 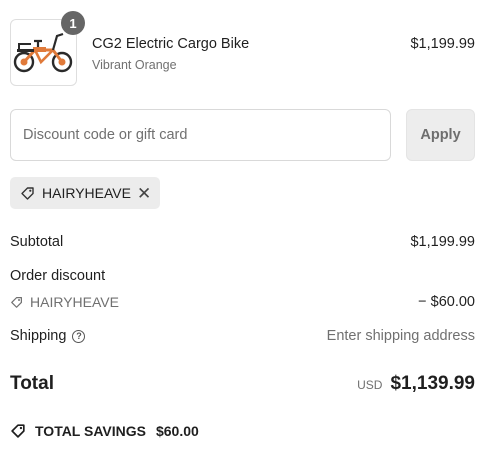 I want to click on discount-code-input, so click(x=200, y=135).